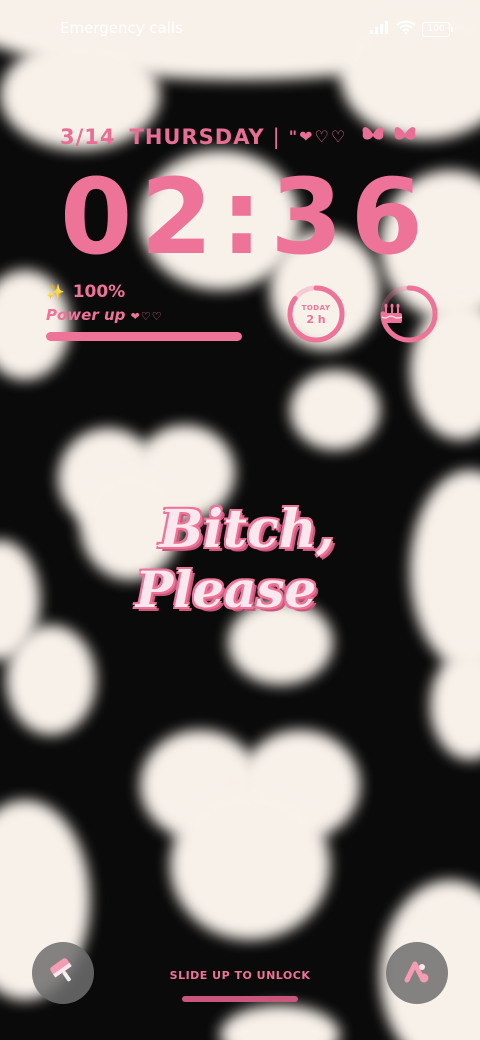 This screenshot has width=480, height=1040. I want to click on battery-icon: 100, so click(437, 29).